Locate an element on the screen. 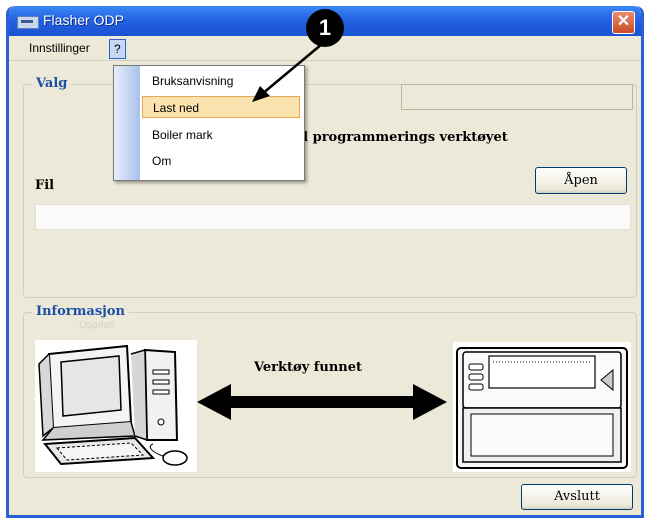 This screenshot has height=521, width=648. menu-item-om: Om is located at coordinates (221, 161).